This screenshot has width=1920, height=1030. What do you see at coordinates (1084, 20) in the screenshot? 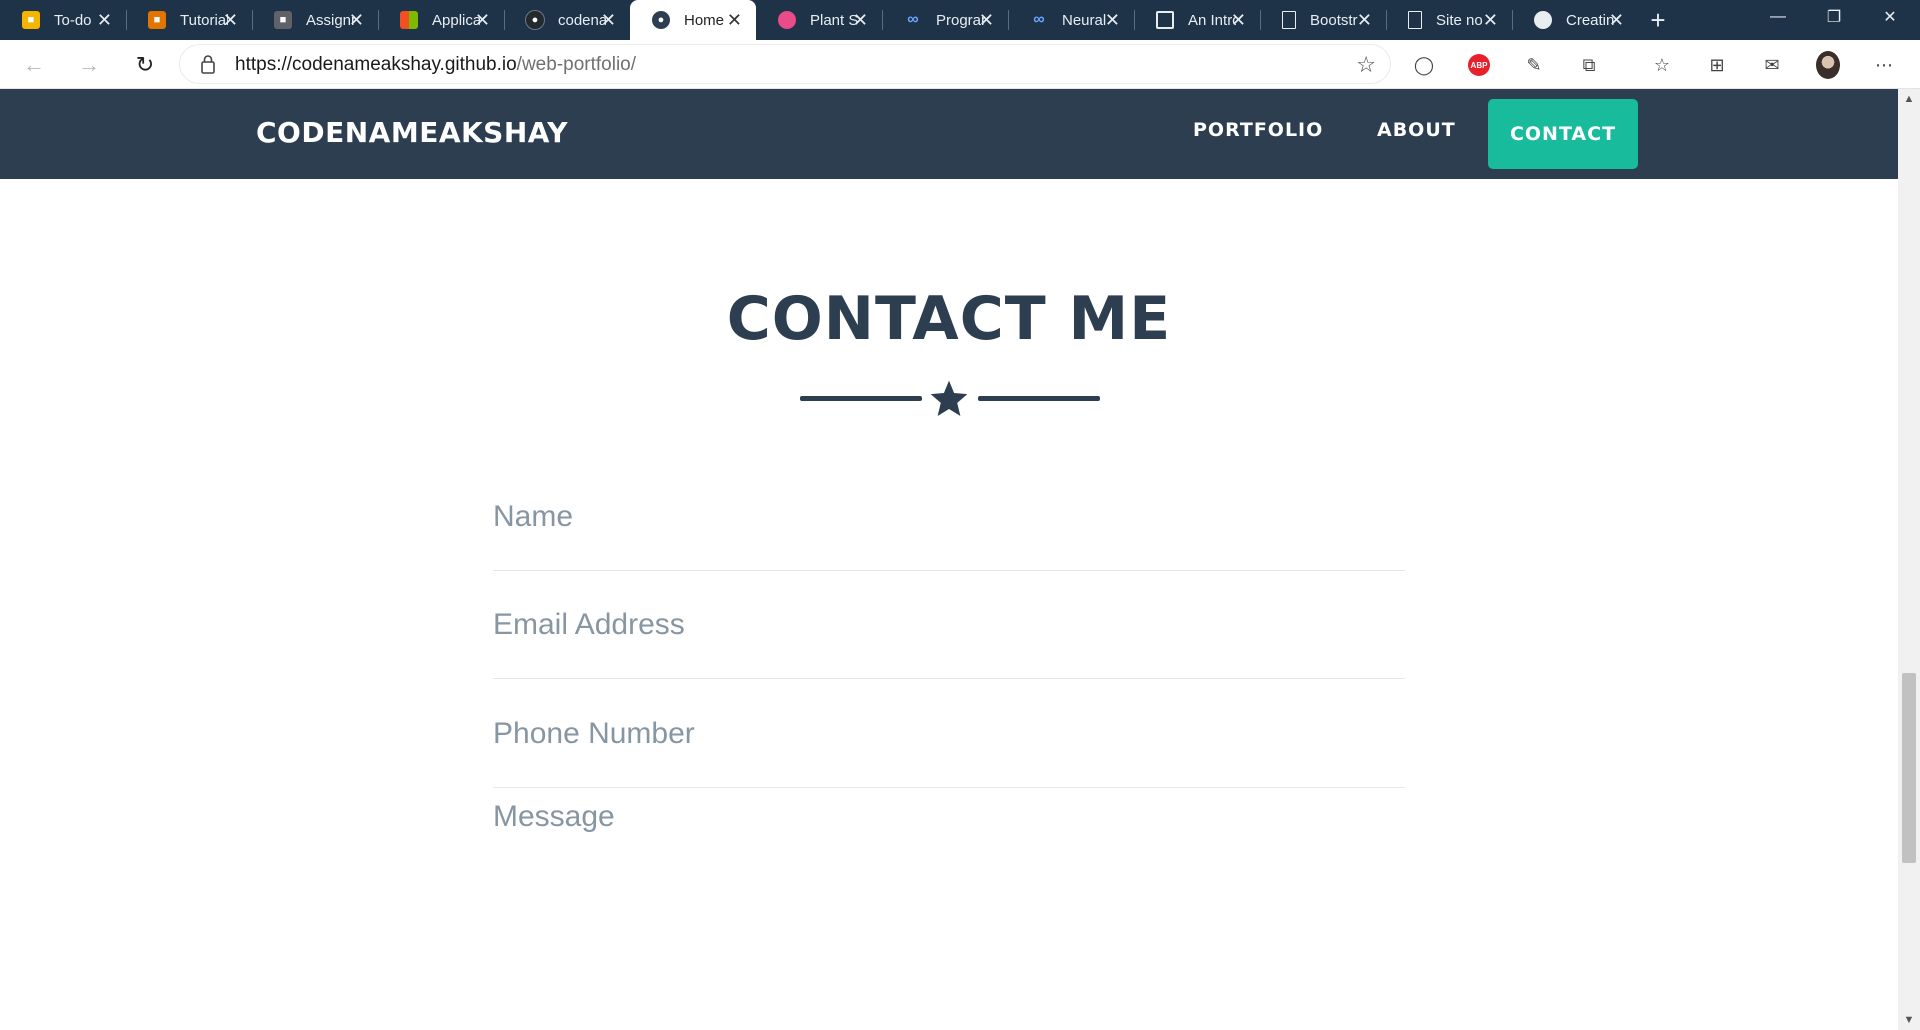
I see `tab-title: Neural` at bounding box center [1084, 20].